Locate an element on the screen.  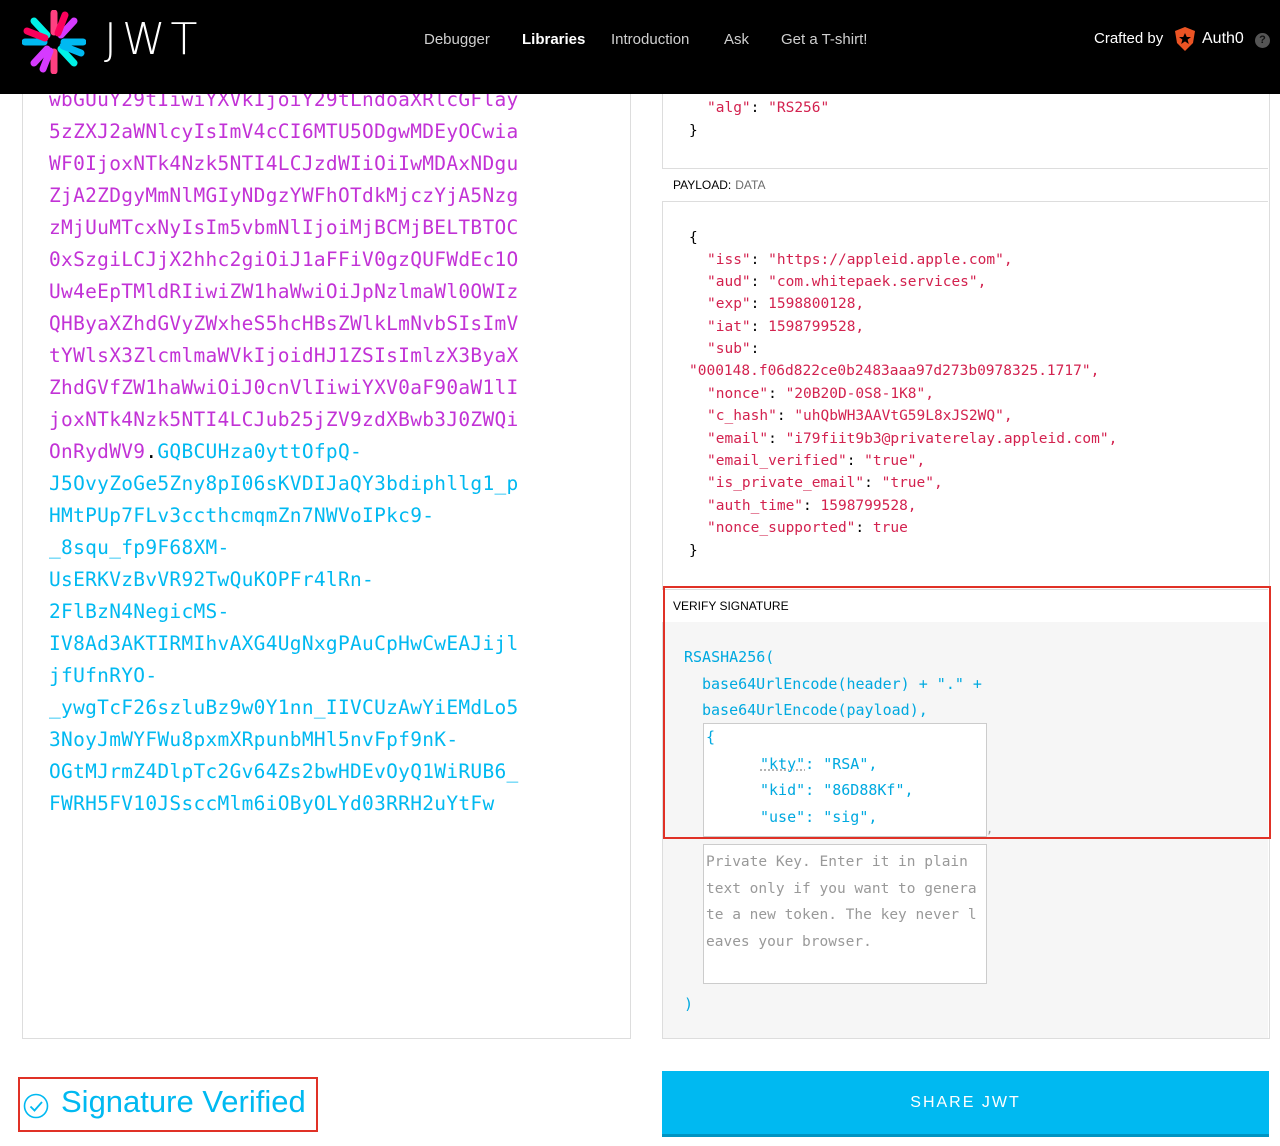
nav-introduction: Introduction is located at coordinates (650, 39).